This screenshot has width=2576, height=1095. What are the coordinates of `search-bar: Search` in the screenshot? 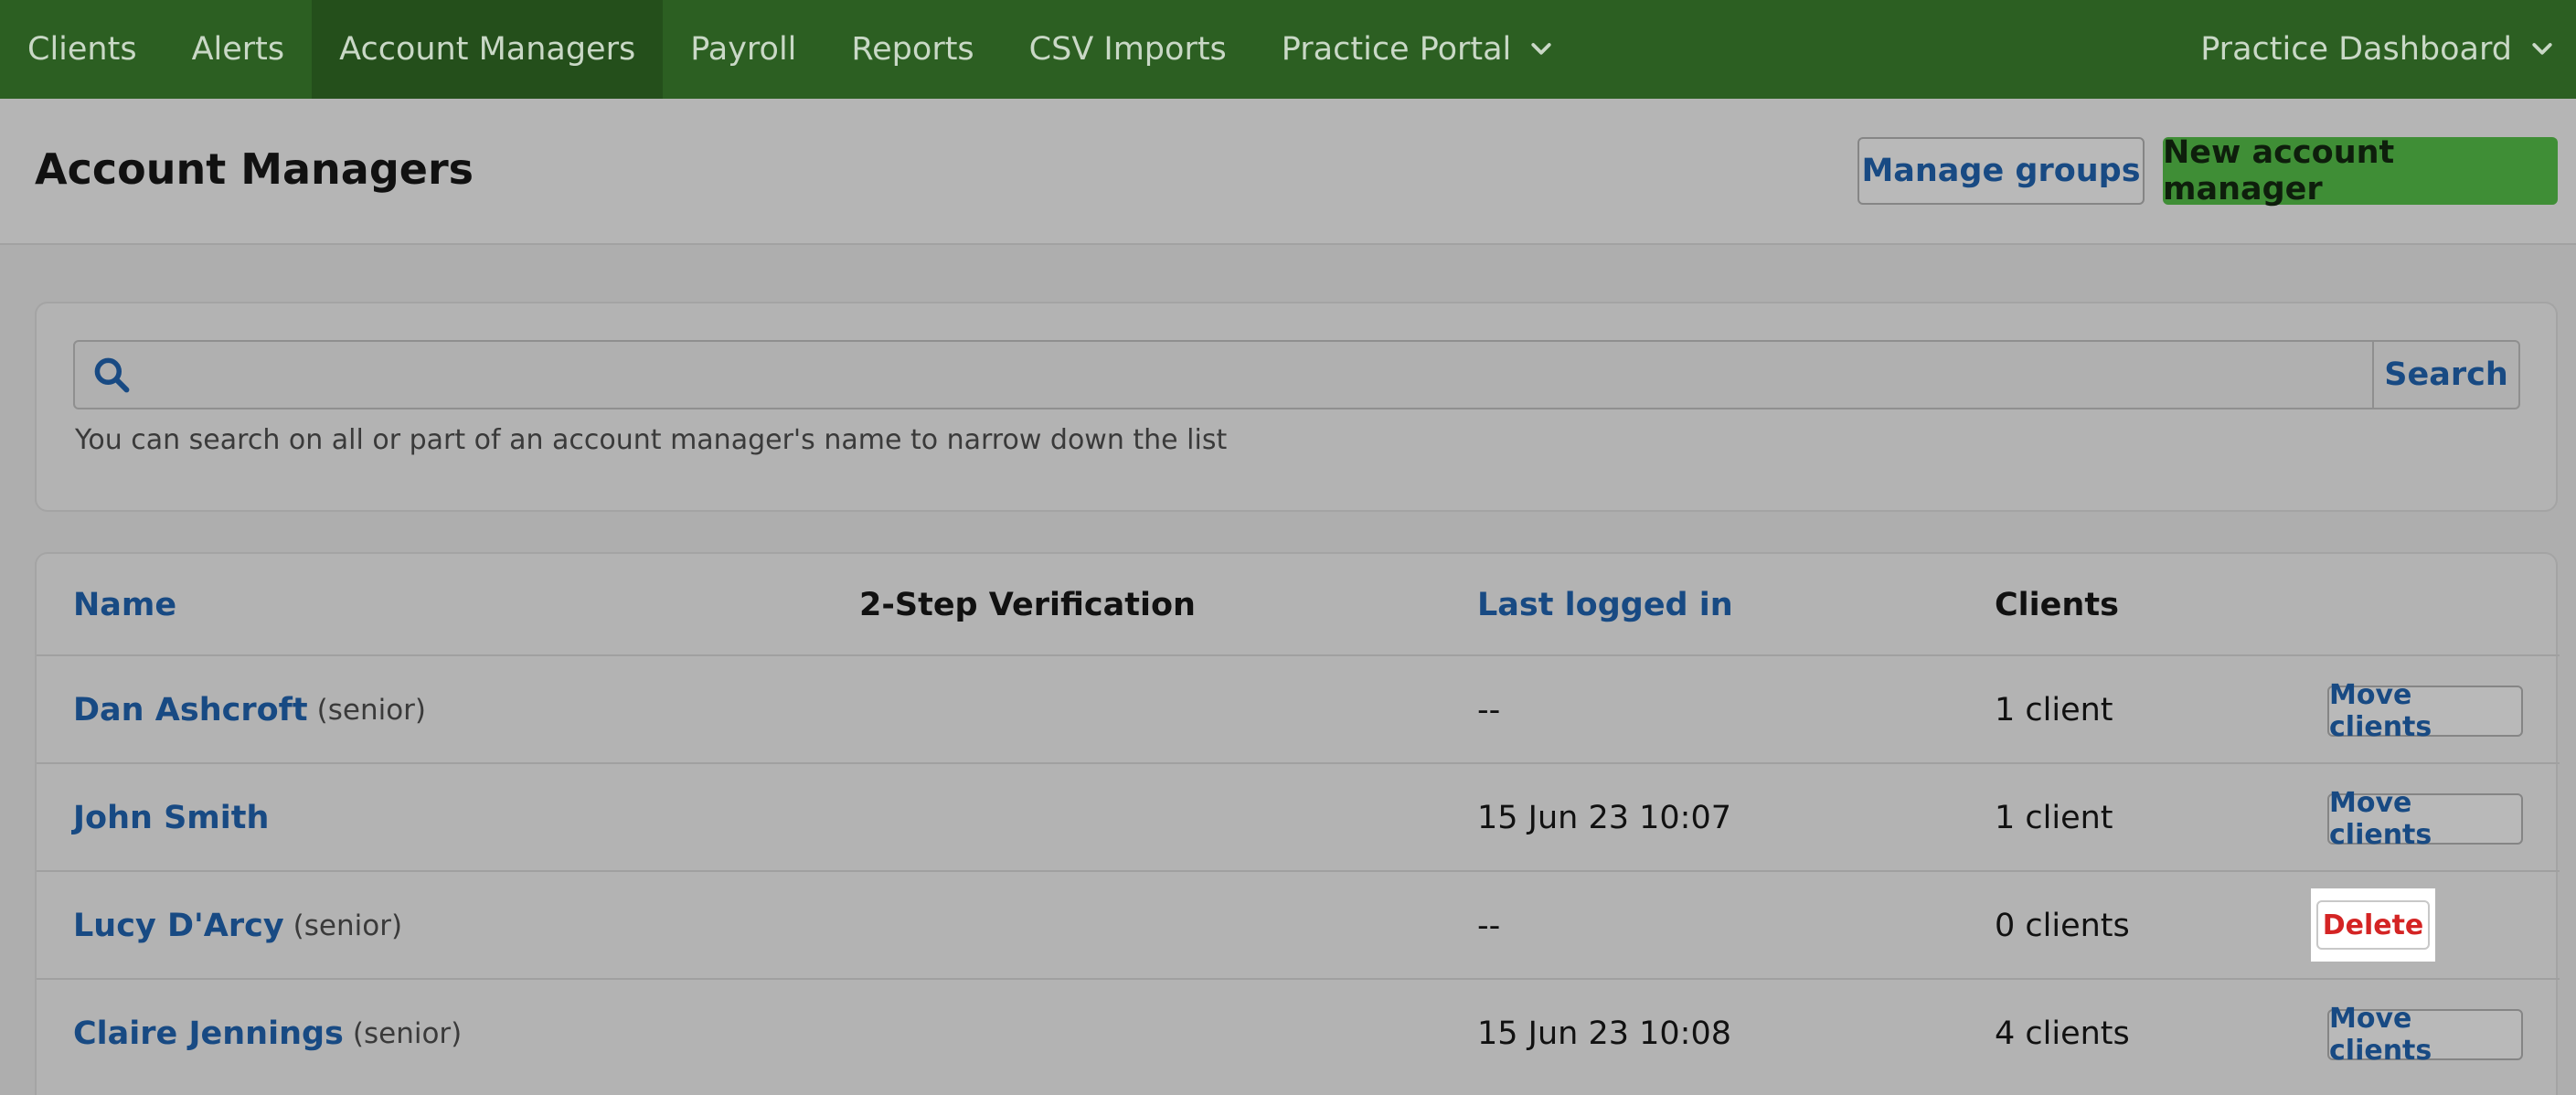 It's located at (1296, 375).